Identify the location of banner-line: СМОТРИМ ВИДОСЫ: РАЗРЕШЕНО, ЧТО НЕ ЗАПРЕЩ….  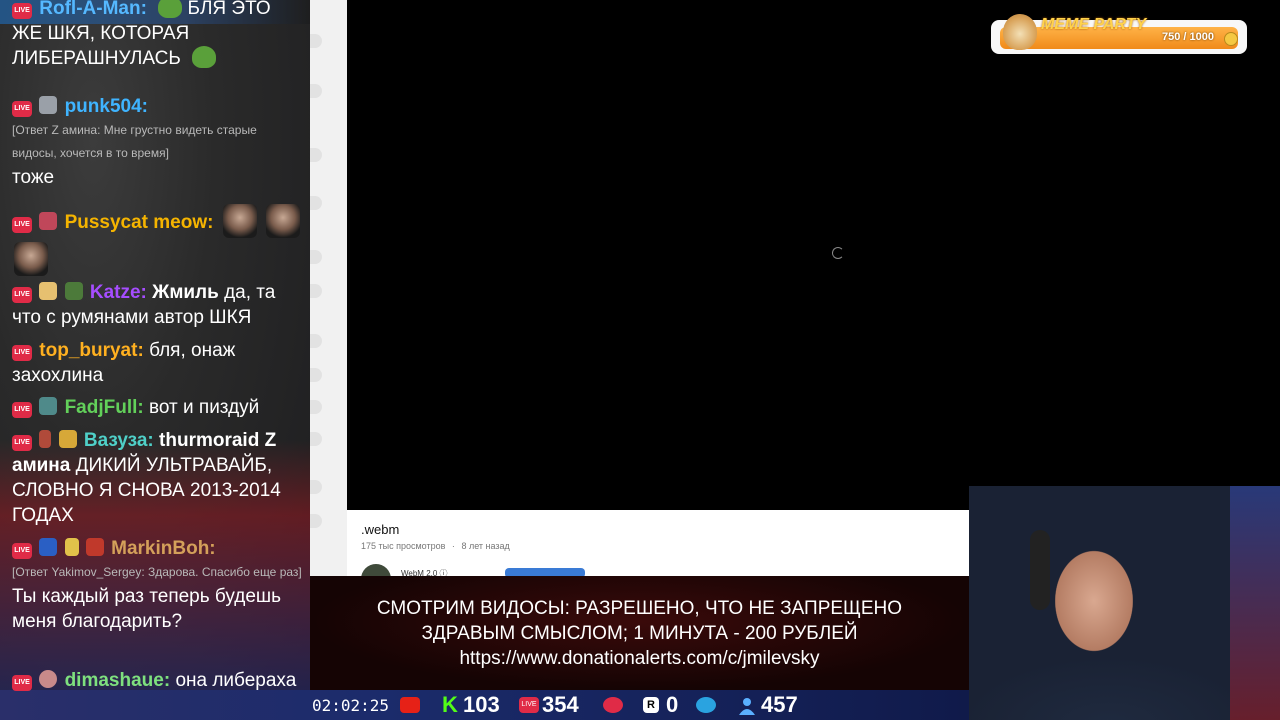
(639, 608).